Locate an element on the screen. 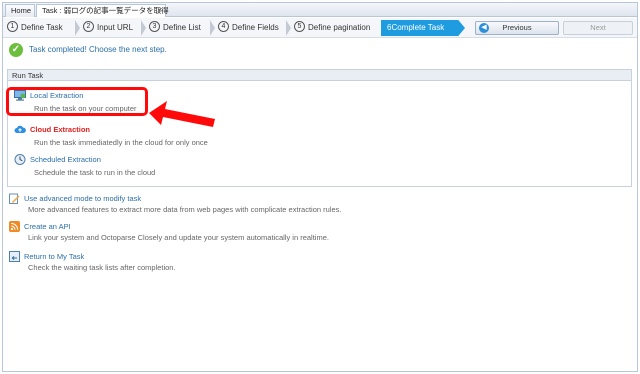  rss-icon is located at coordinates (14, 226).